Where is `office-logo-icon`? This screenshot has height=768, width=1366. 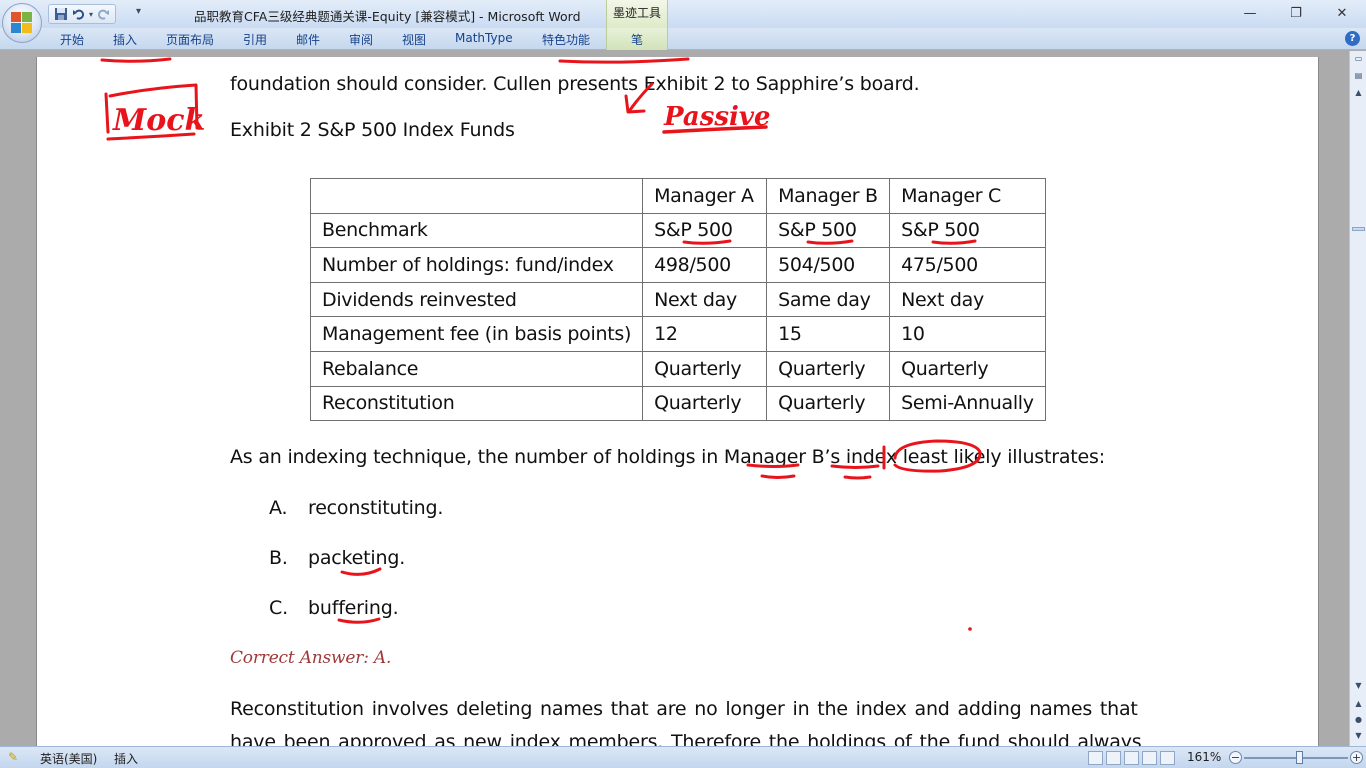
office-logo-icon is located at coordinates (22, 23).